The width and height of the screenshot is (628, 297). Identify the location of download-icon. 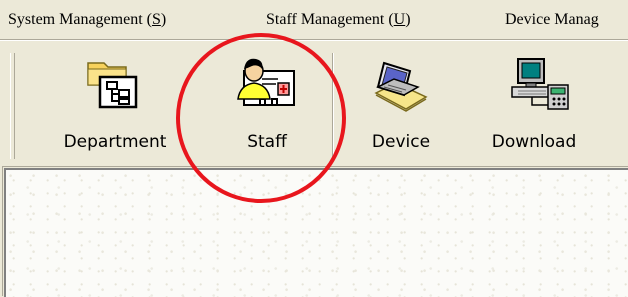
(540, 84).